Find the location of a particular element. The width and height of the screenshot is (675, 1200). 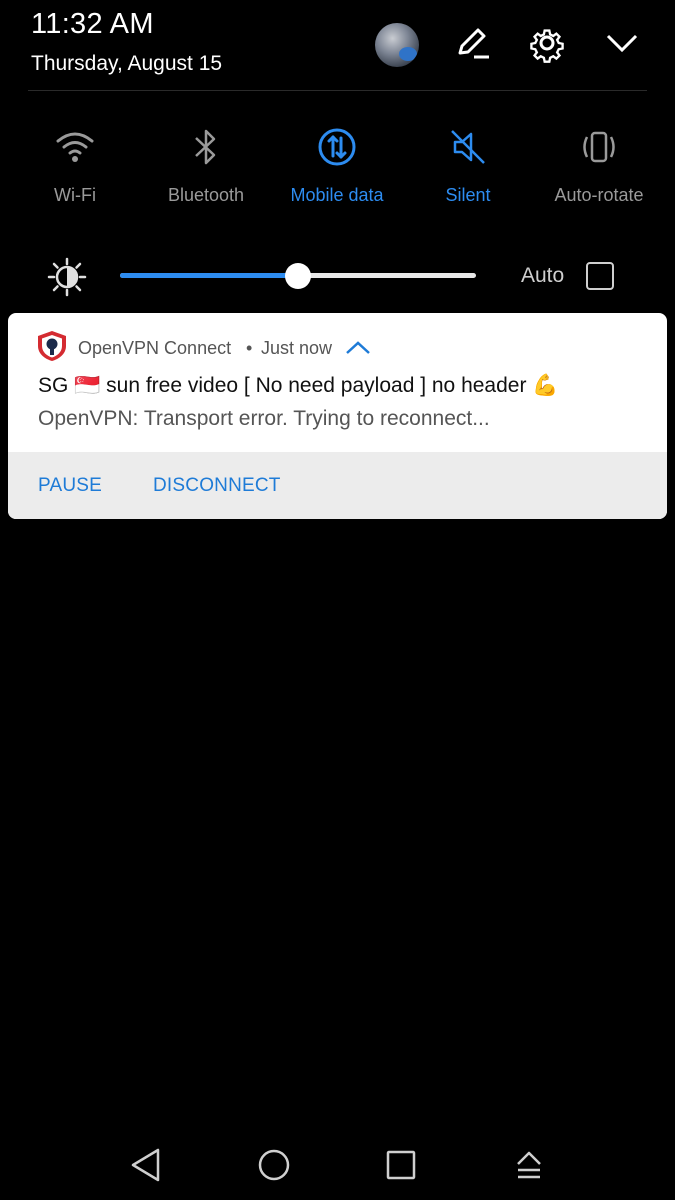

toggle-mobile-data: Mobile data is located at coordinates (337, 172).